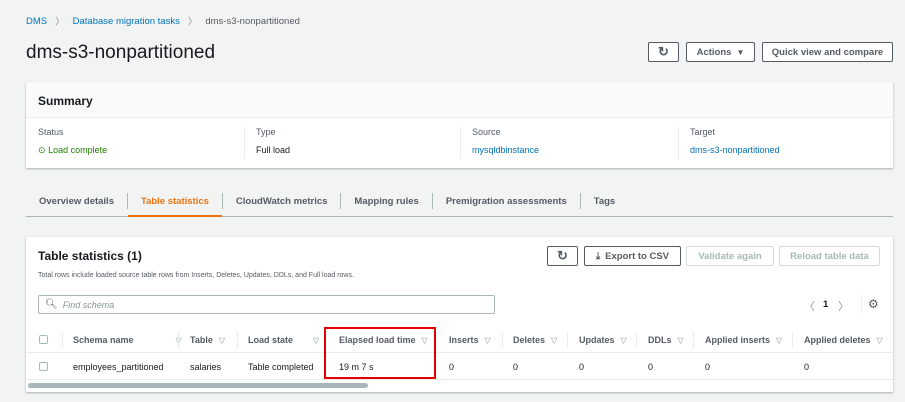  Describe the element at coordinates (603, 201) in the screenshot. I see `tab-tags: Tags` at that location.